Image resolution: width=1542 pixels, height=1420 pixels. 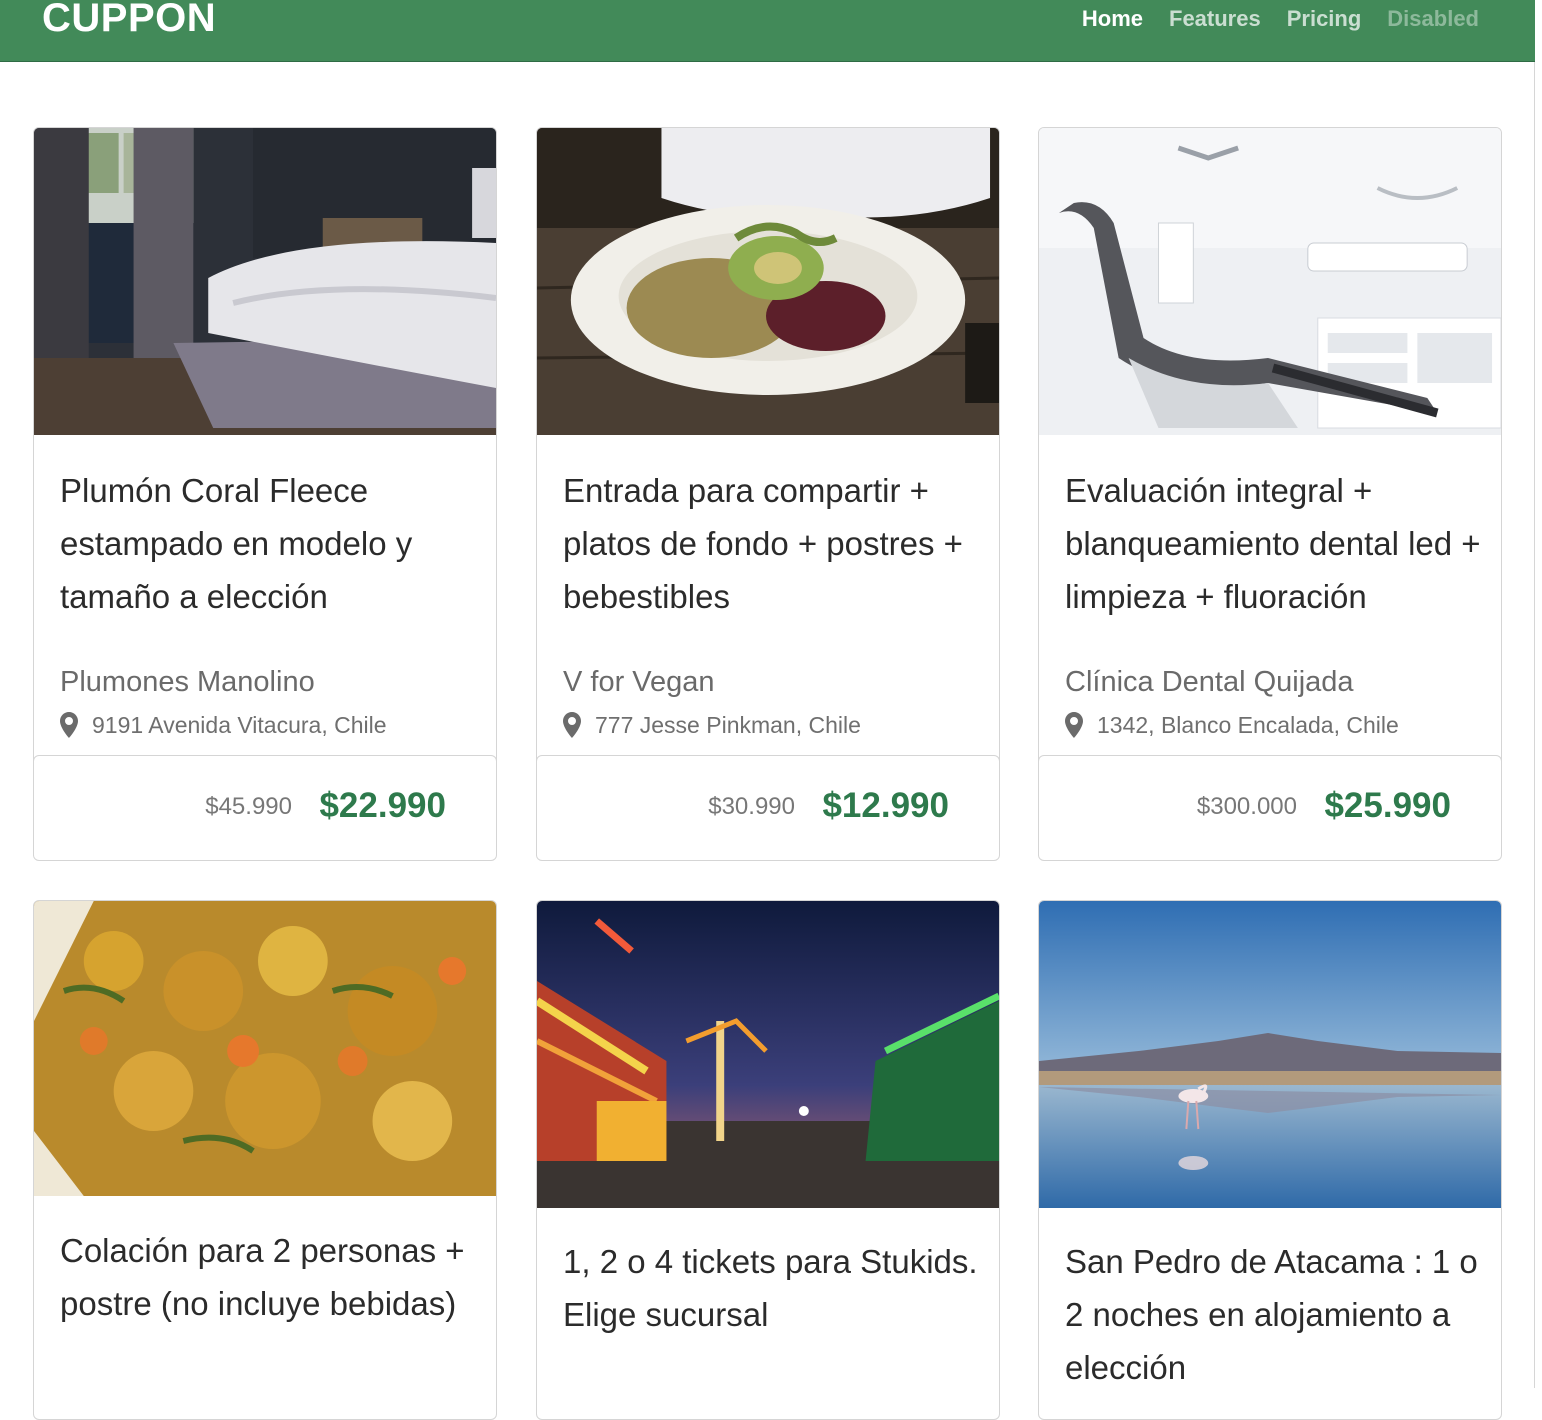 I want to click on address-text: 777 Jesse Pinkman, Chile, so click(x=728, y=725).